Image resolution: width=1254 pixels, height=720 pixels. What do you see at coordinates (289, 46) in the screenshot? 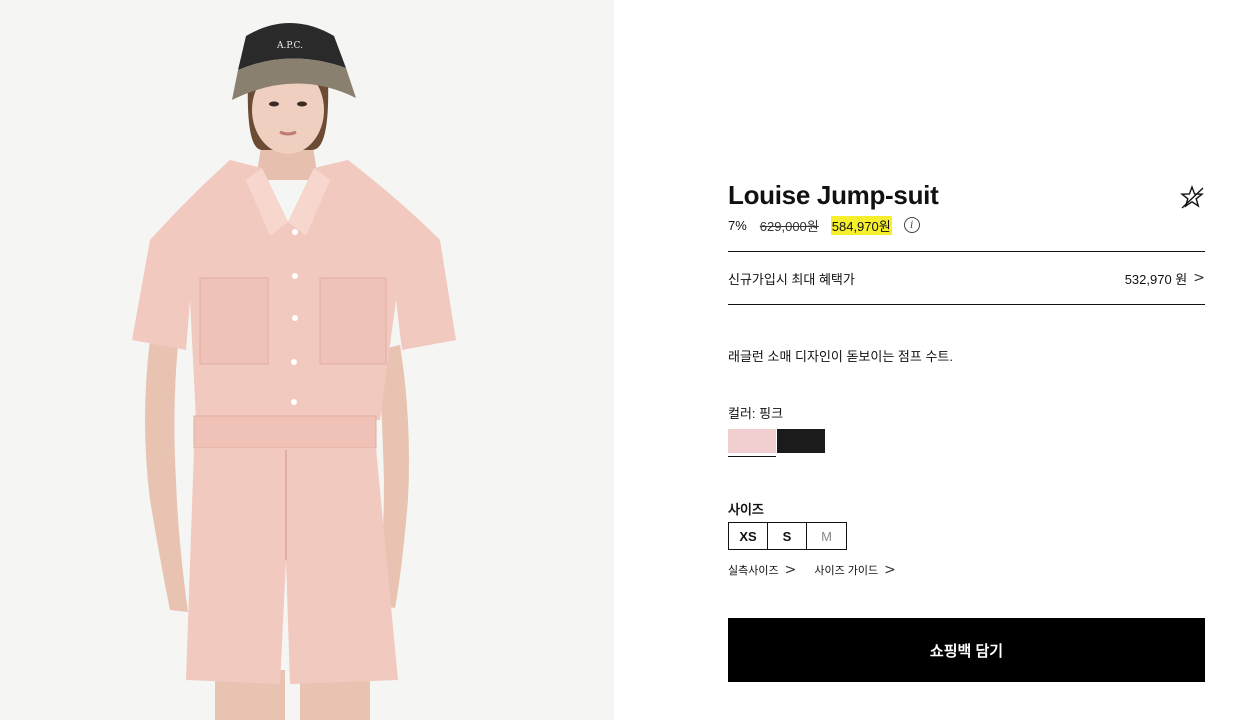
I see `svg-text: A.P.C.` at bounding box center [289, 46].